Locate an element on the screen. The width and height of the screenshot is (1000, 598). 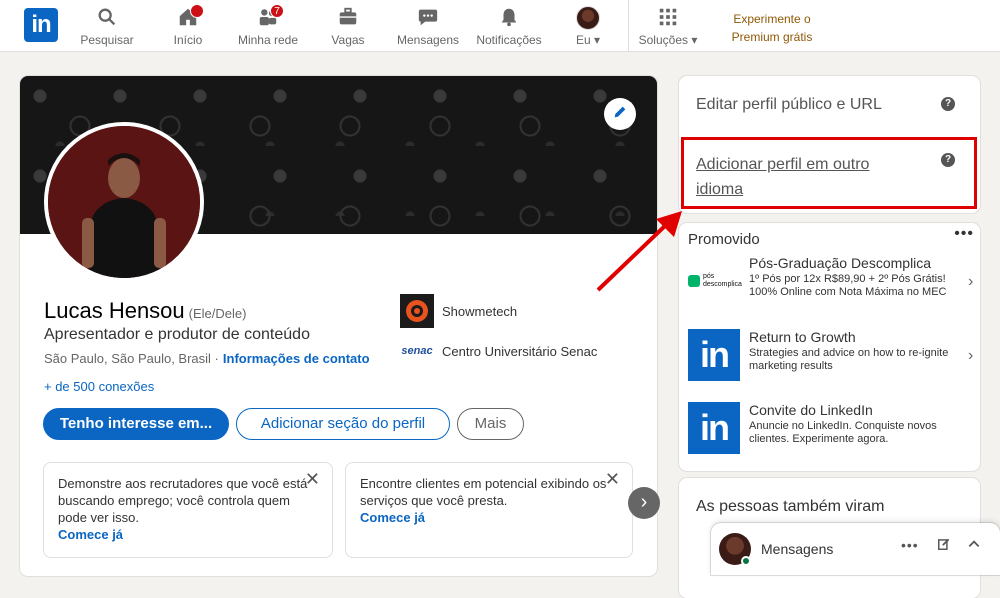
annotation-arrow is located at coordinates (639, 251).